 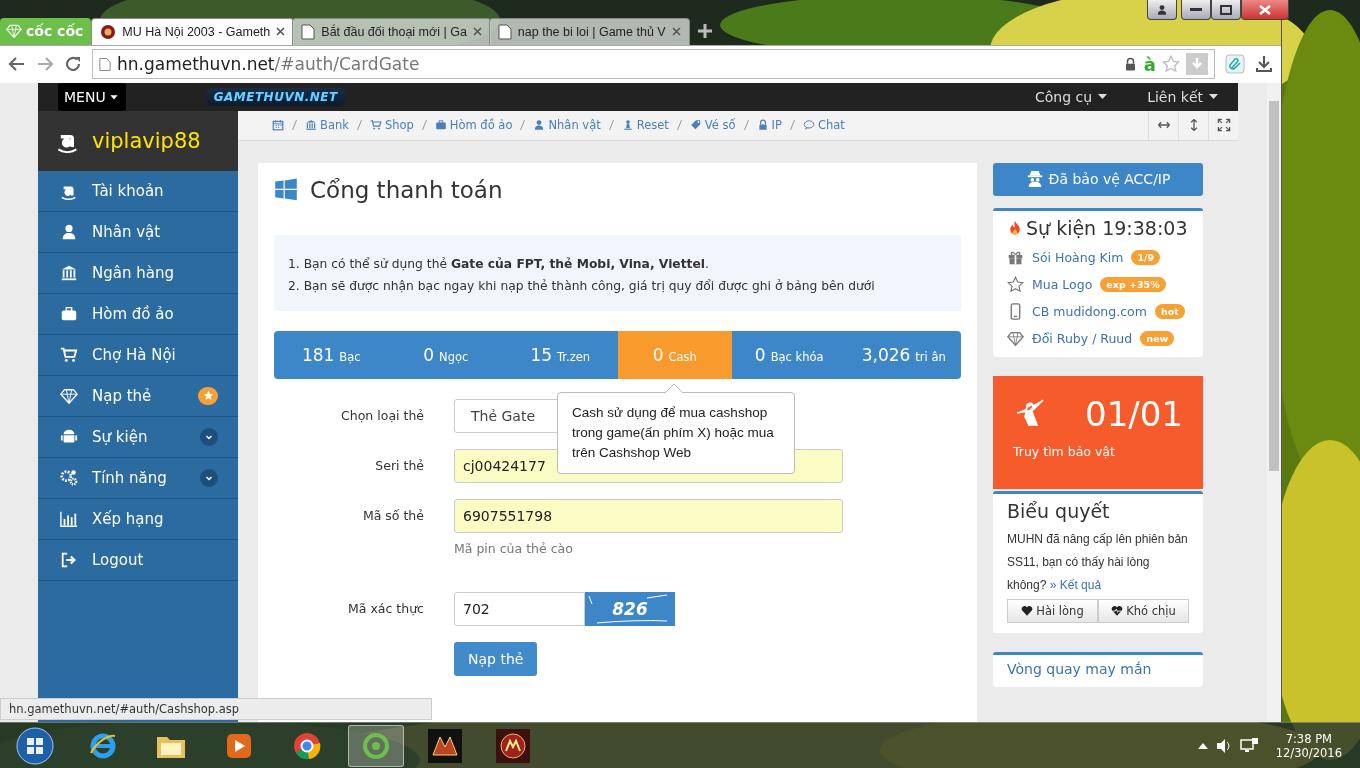 What do you see at coordinates (712, 125) in the screenshot?
I see `breadcrumb-link: Vé số` at bounding box center [712, 125].